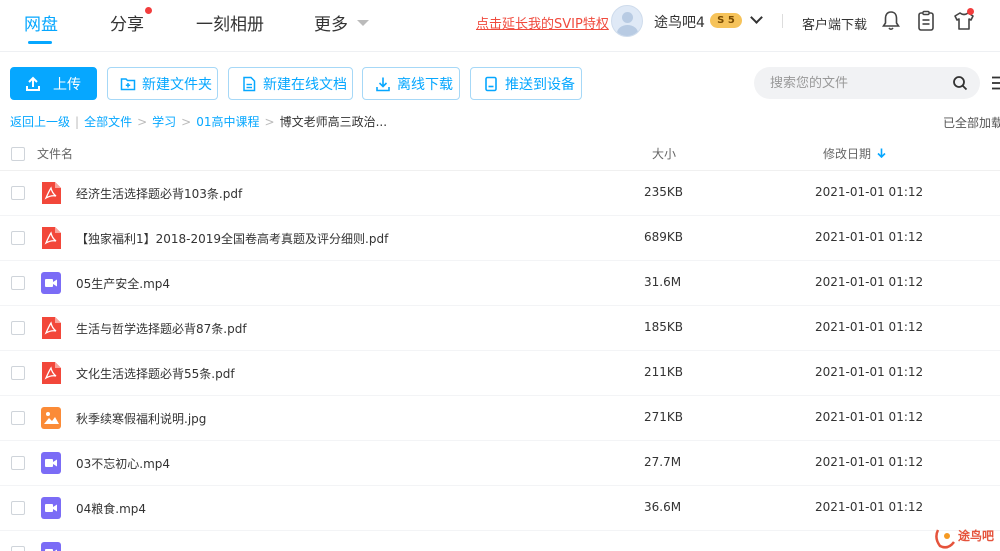  Describe the element at coordinates (51, 418) in the screenshot. I see `image-file-icon` at that location.